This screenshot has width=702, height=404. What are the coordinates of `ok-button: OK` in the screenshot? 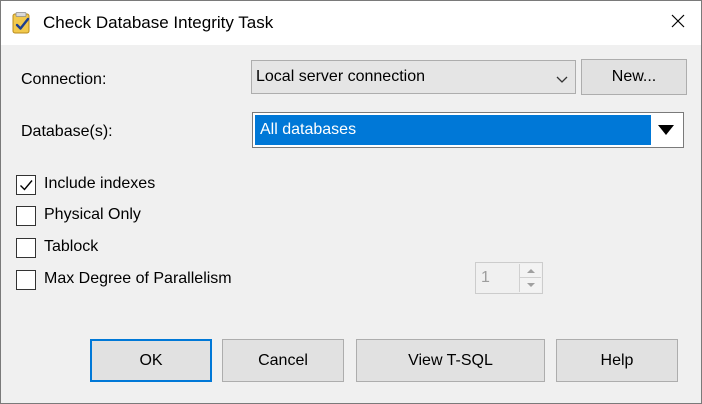 It's located at (151, 360).